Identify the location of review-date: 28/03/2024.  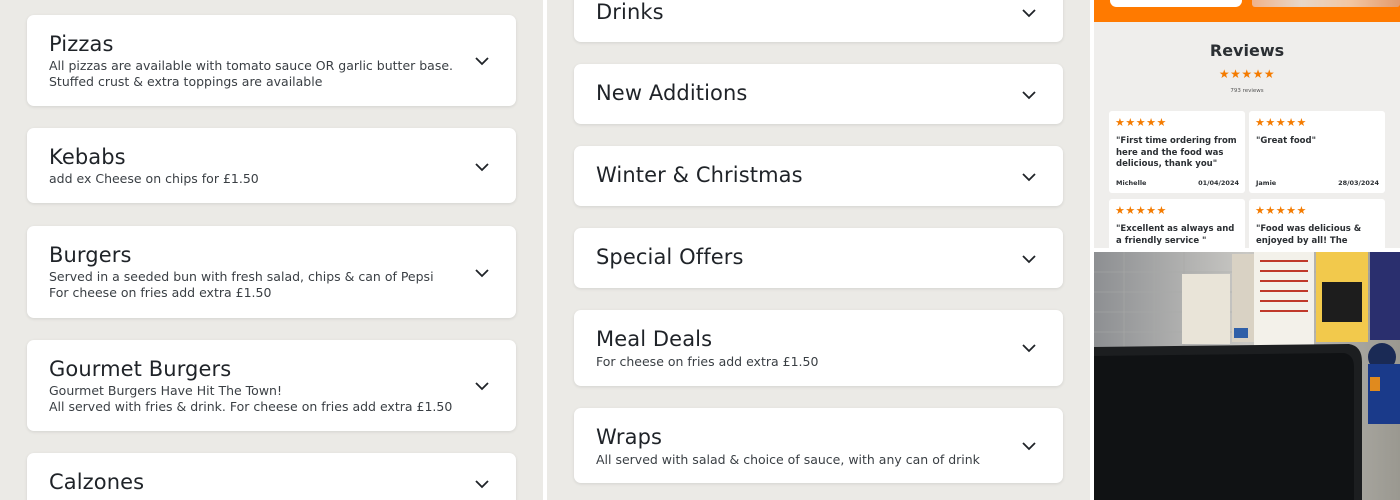
(1358, 183).